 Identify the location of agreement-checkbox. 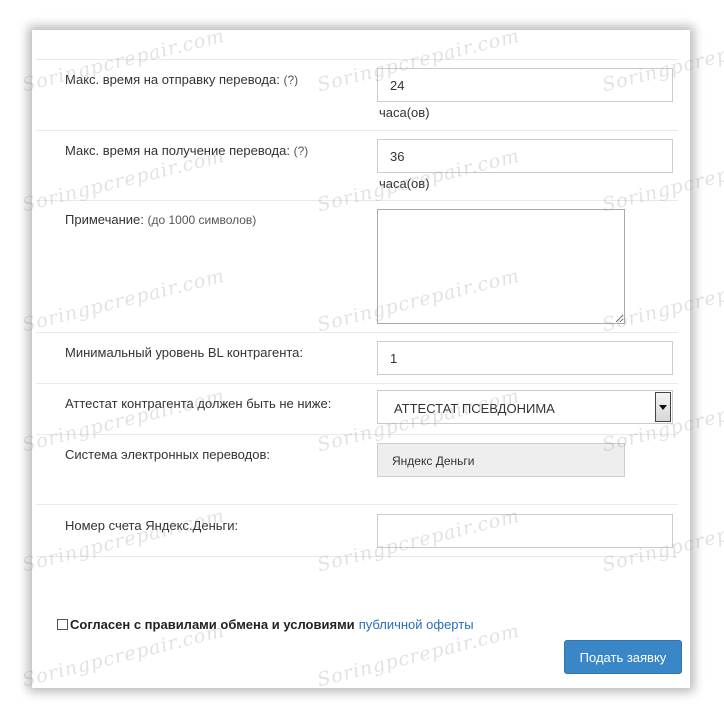
(62, 624).